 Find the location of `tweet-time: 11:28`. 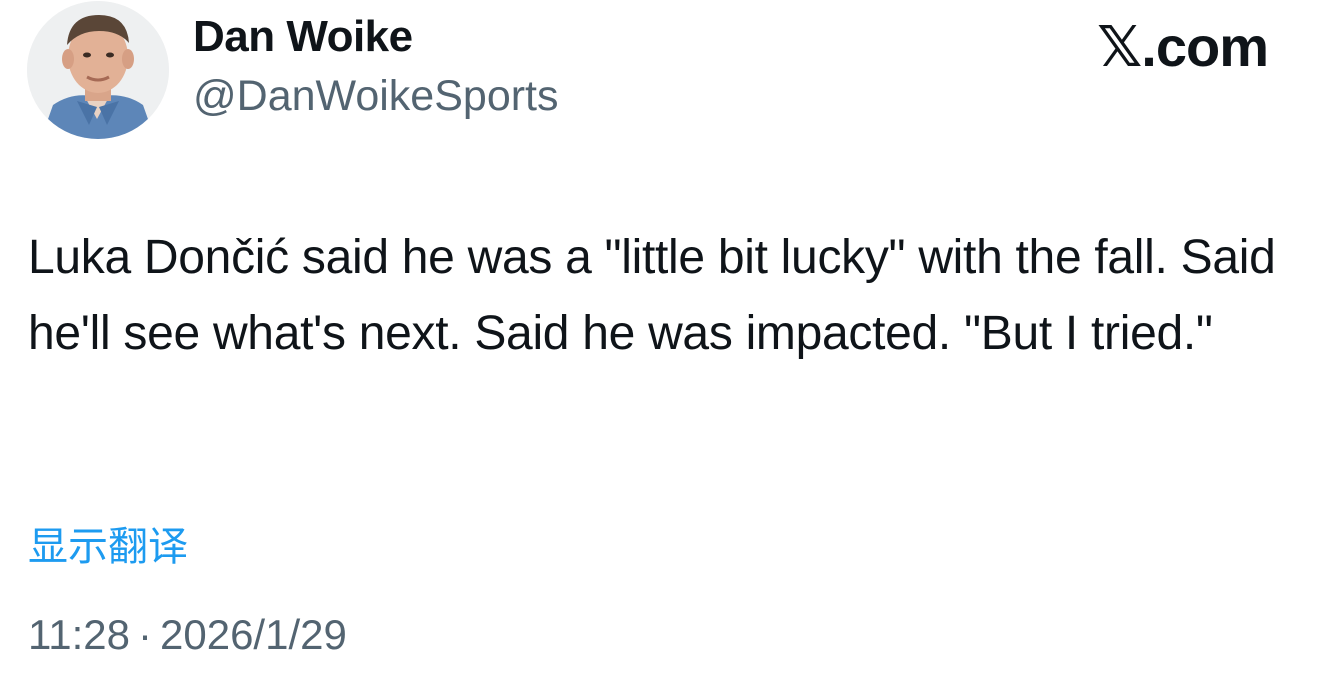

tweet-time: 11:28 is located at coordinates (79, 634).